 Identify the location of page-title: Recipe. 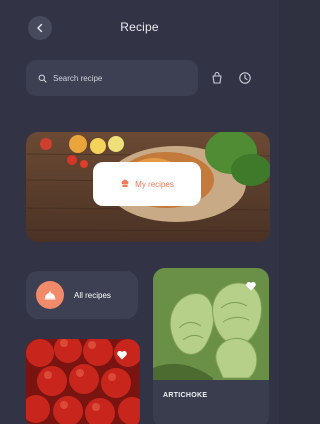
(139, 27).